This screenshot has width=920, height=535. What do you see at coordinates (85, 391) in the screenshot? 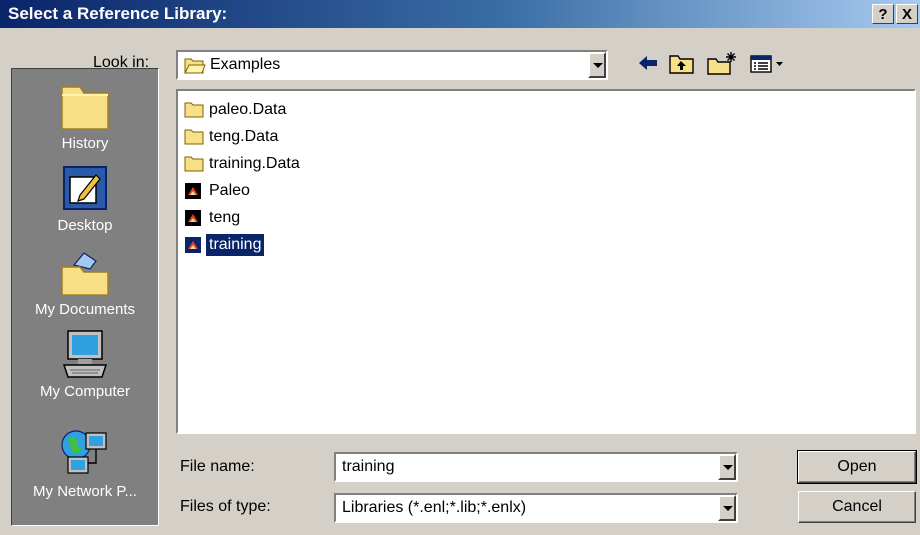
I see `place-label: My Computer` at bounding box center [85, 391].